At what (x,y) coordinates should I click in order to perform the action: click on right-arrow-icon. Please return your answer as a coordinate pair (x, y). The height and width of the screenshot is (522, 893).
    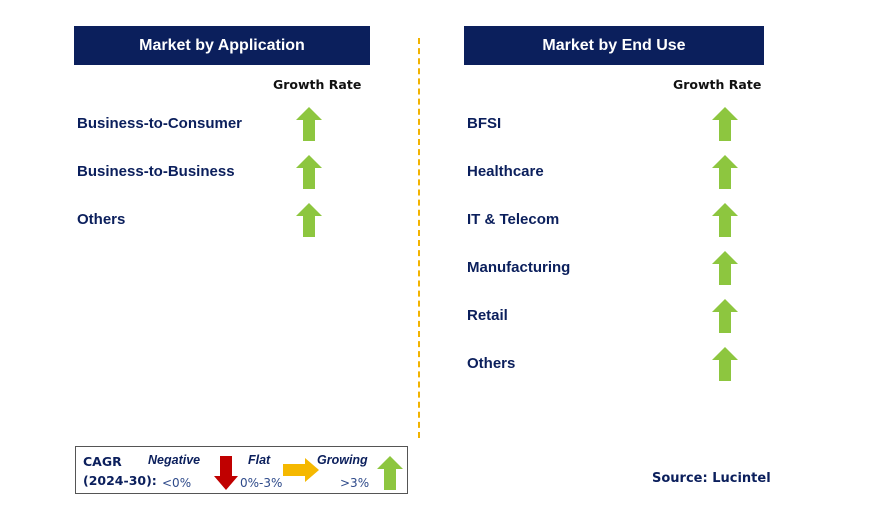
    Looking at the image, I should click on (301, 470).